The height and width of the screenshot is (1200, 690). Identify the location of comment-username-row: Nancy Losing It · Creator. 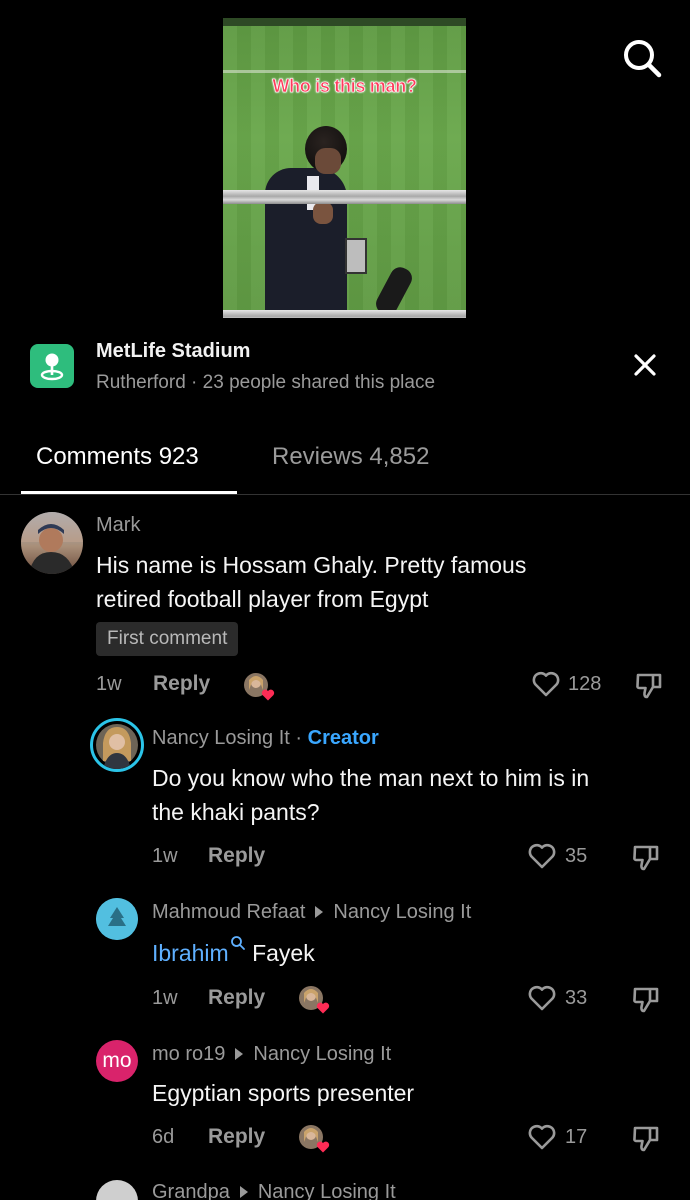
(265, 738).